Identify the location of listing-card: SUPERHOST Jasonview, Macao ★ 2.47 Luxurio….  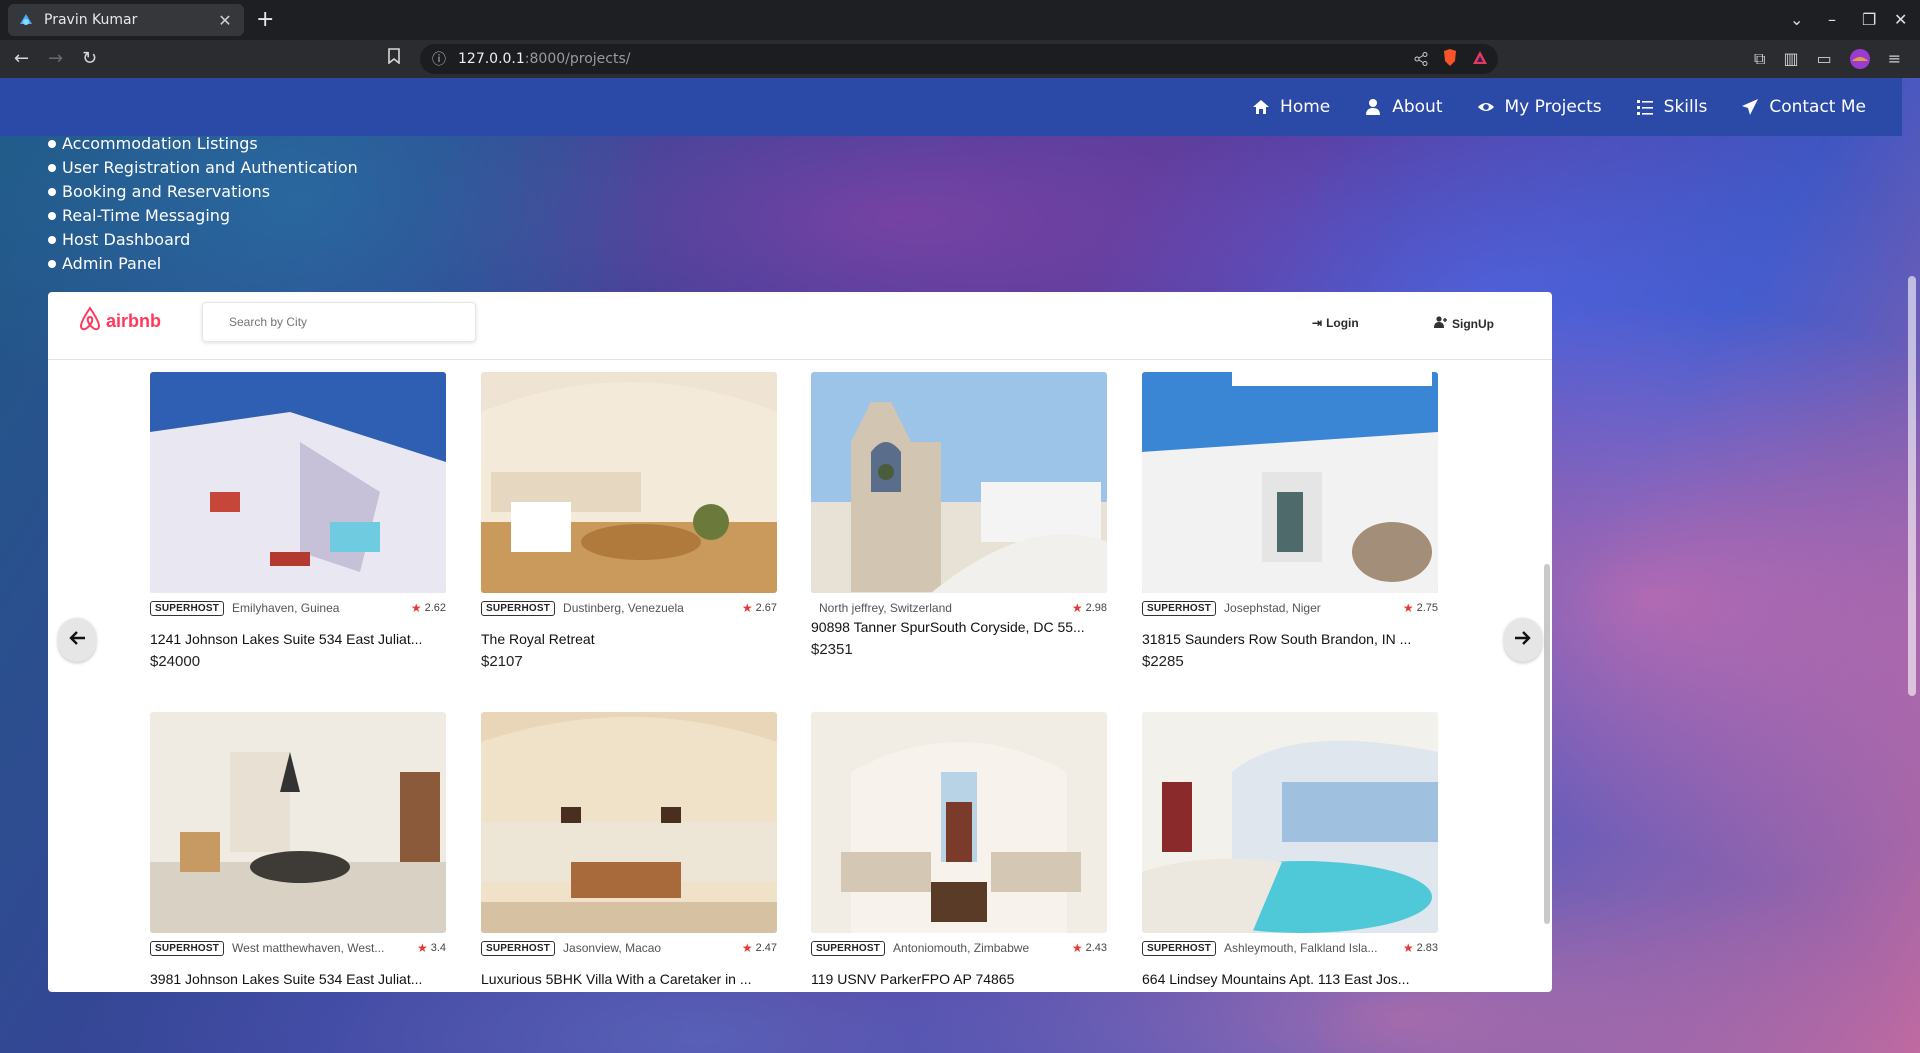
(629, 849).